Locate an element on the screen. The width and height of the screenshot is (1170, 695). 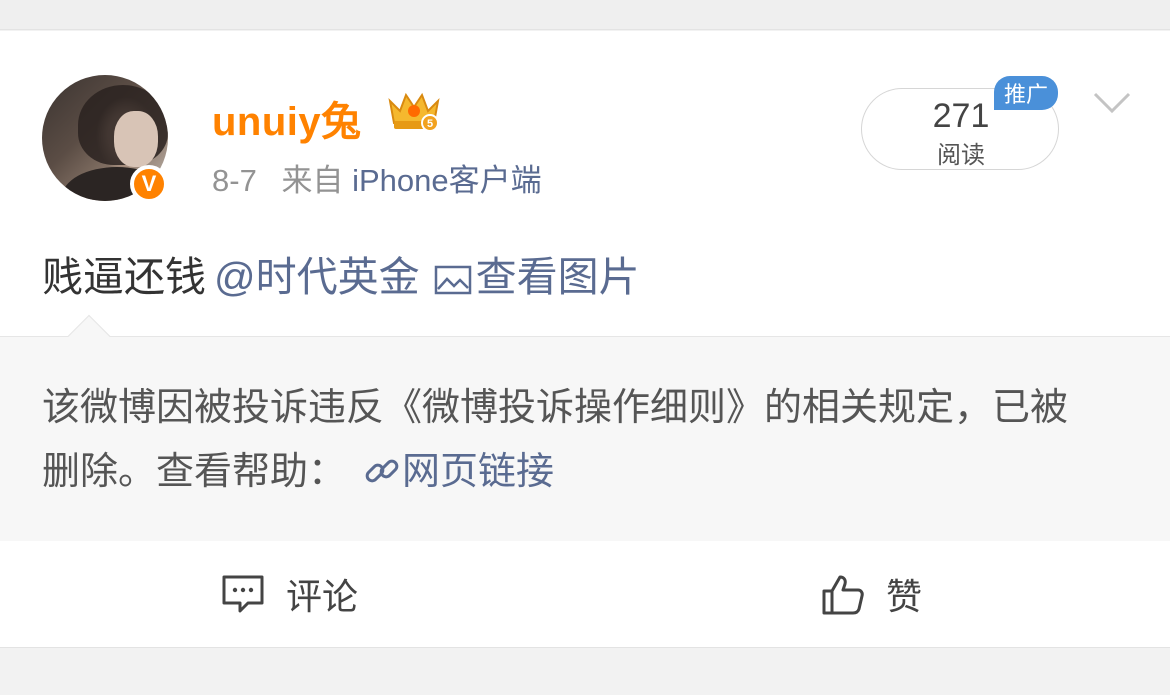
thumbs-up-icon is located at coordinates (843, 595).